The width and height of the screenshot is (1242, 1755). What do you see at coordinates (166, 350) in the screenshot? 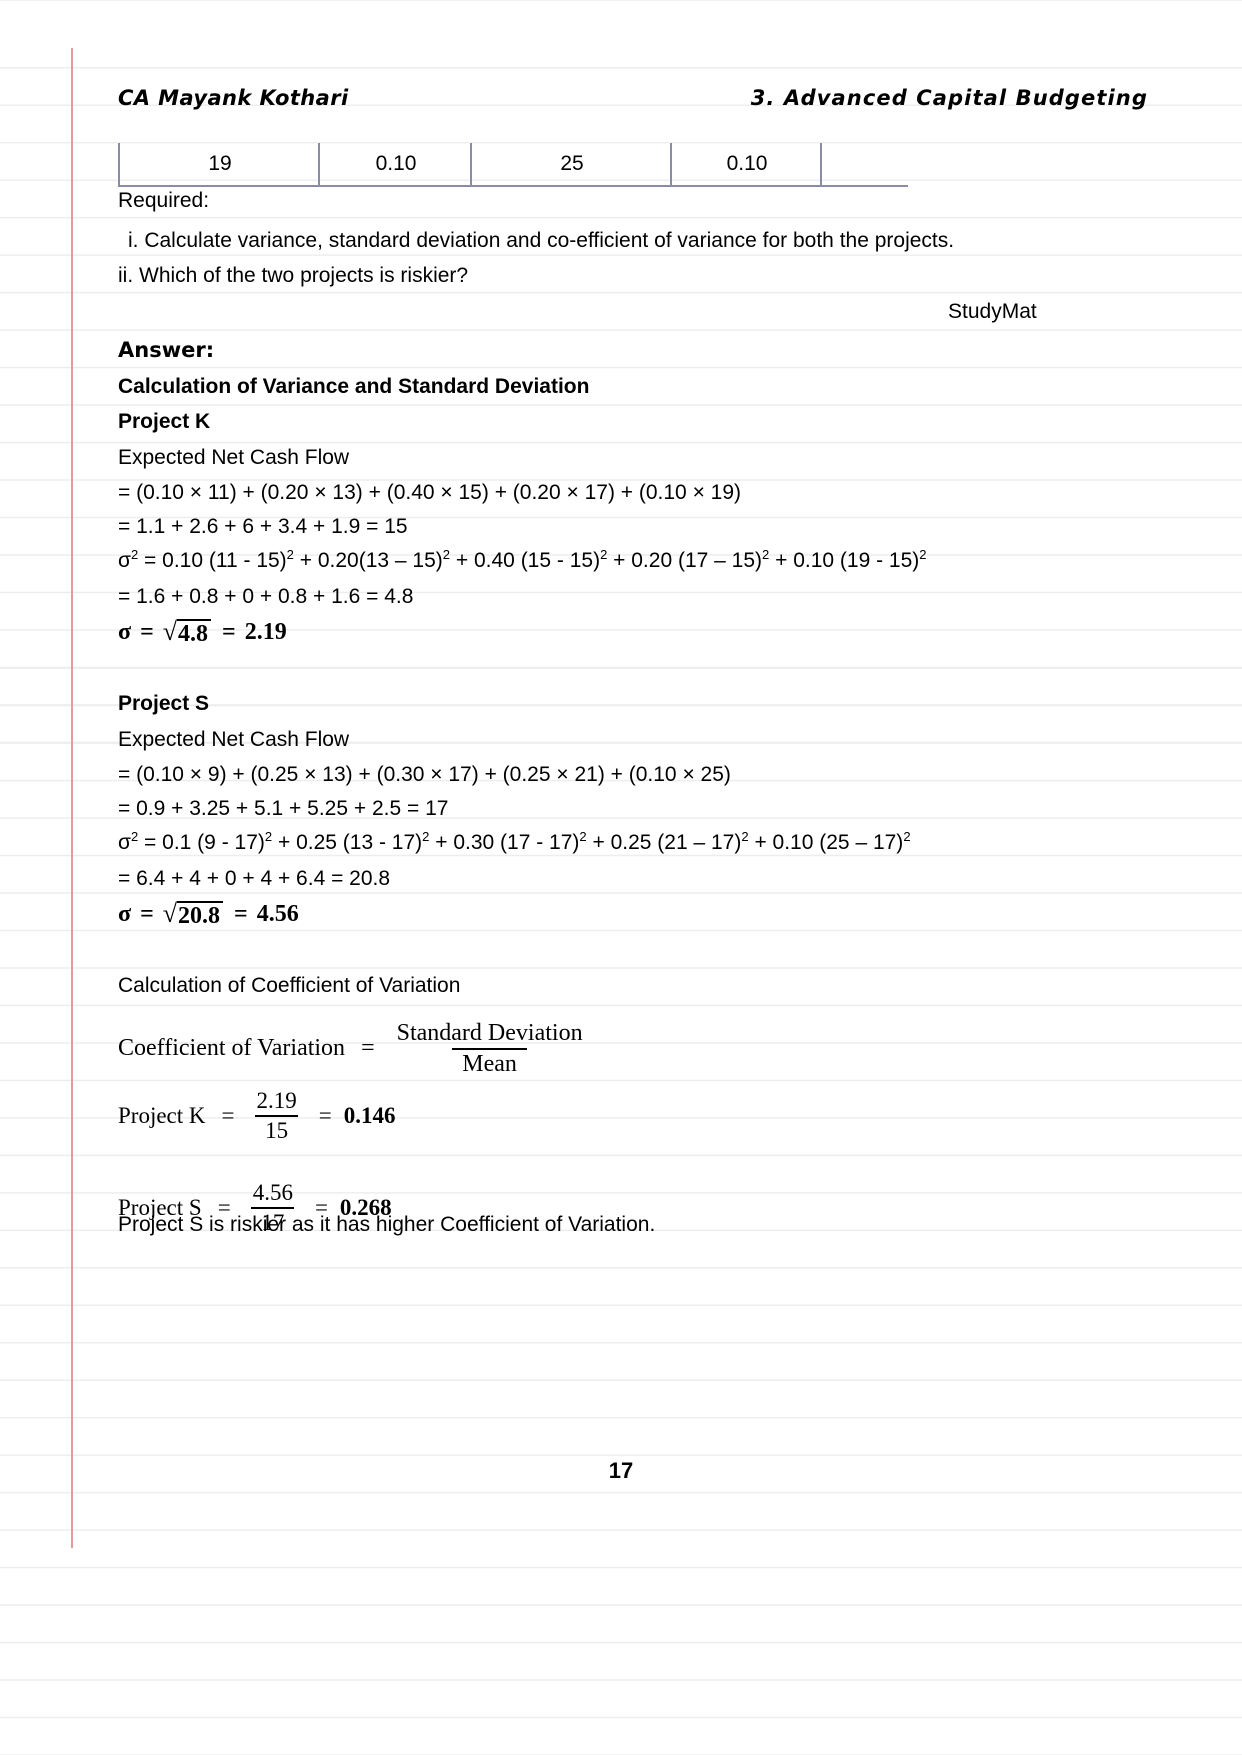
I see `answer-label: Answer:` at bounding box center [166, 350].